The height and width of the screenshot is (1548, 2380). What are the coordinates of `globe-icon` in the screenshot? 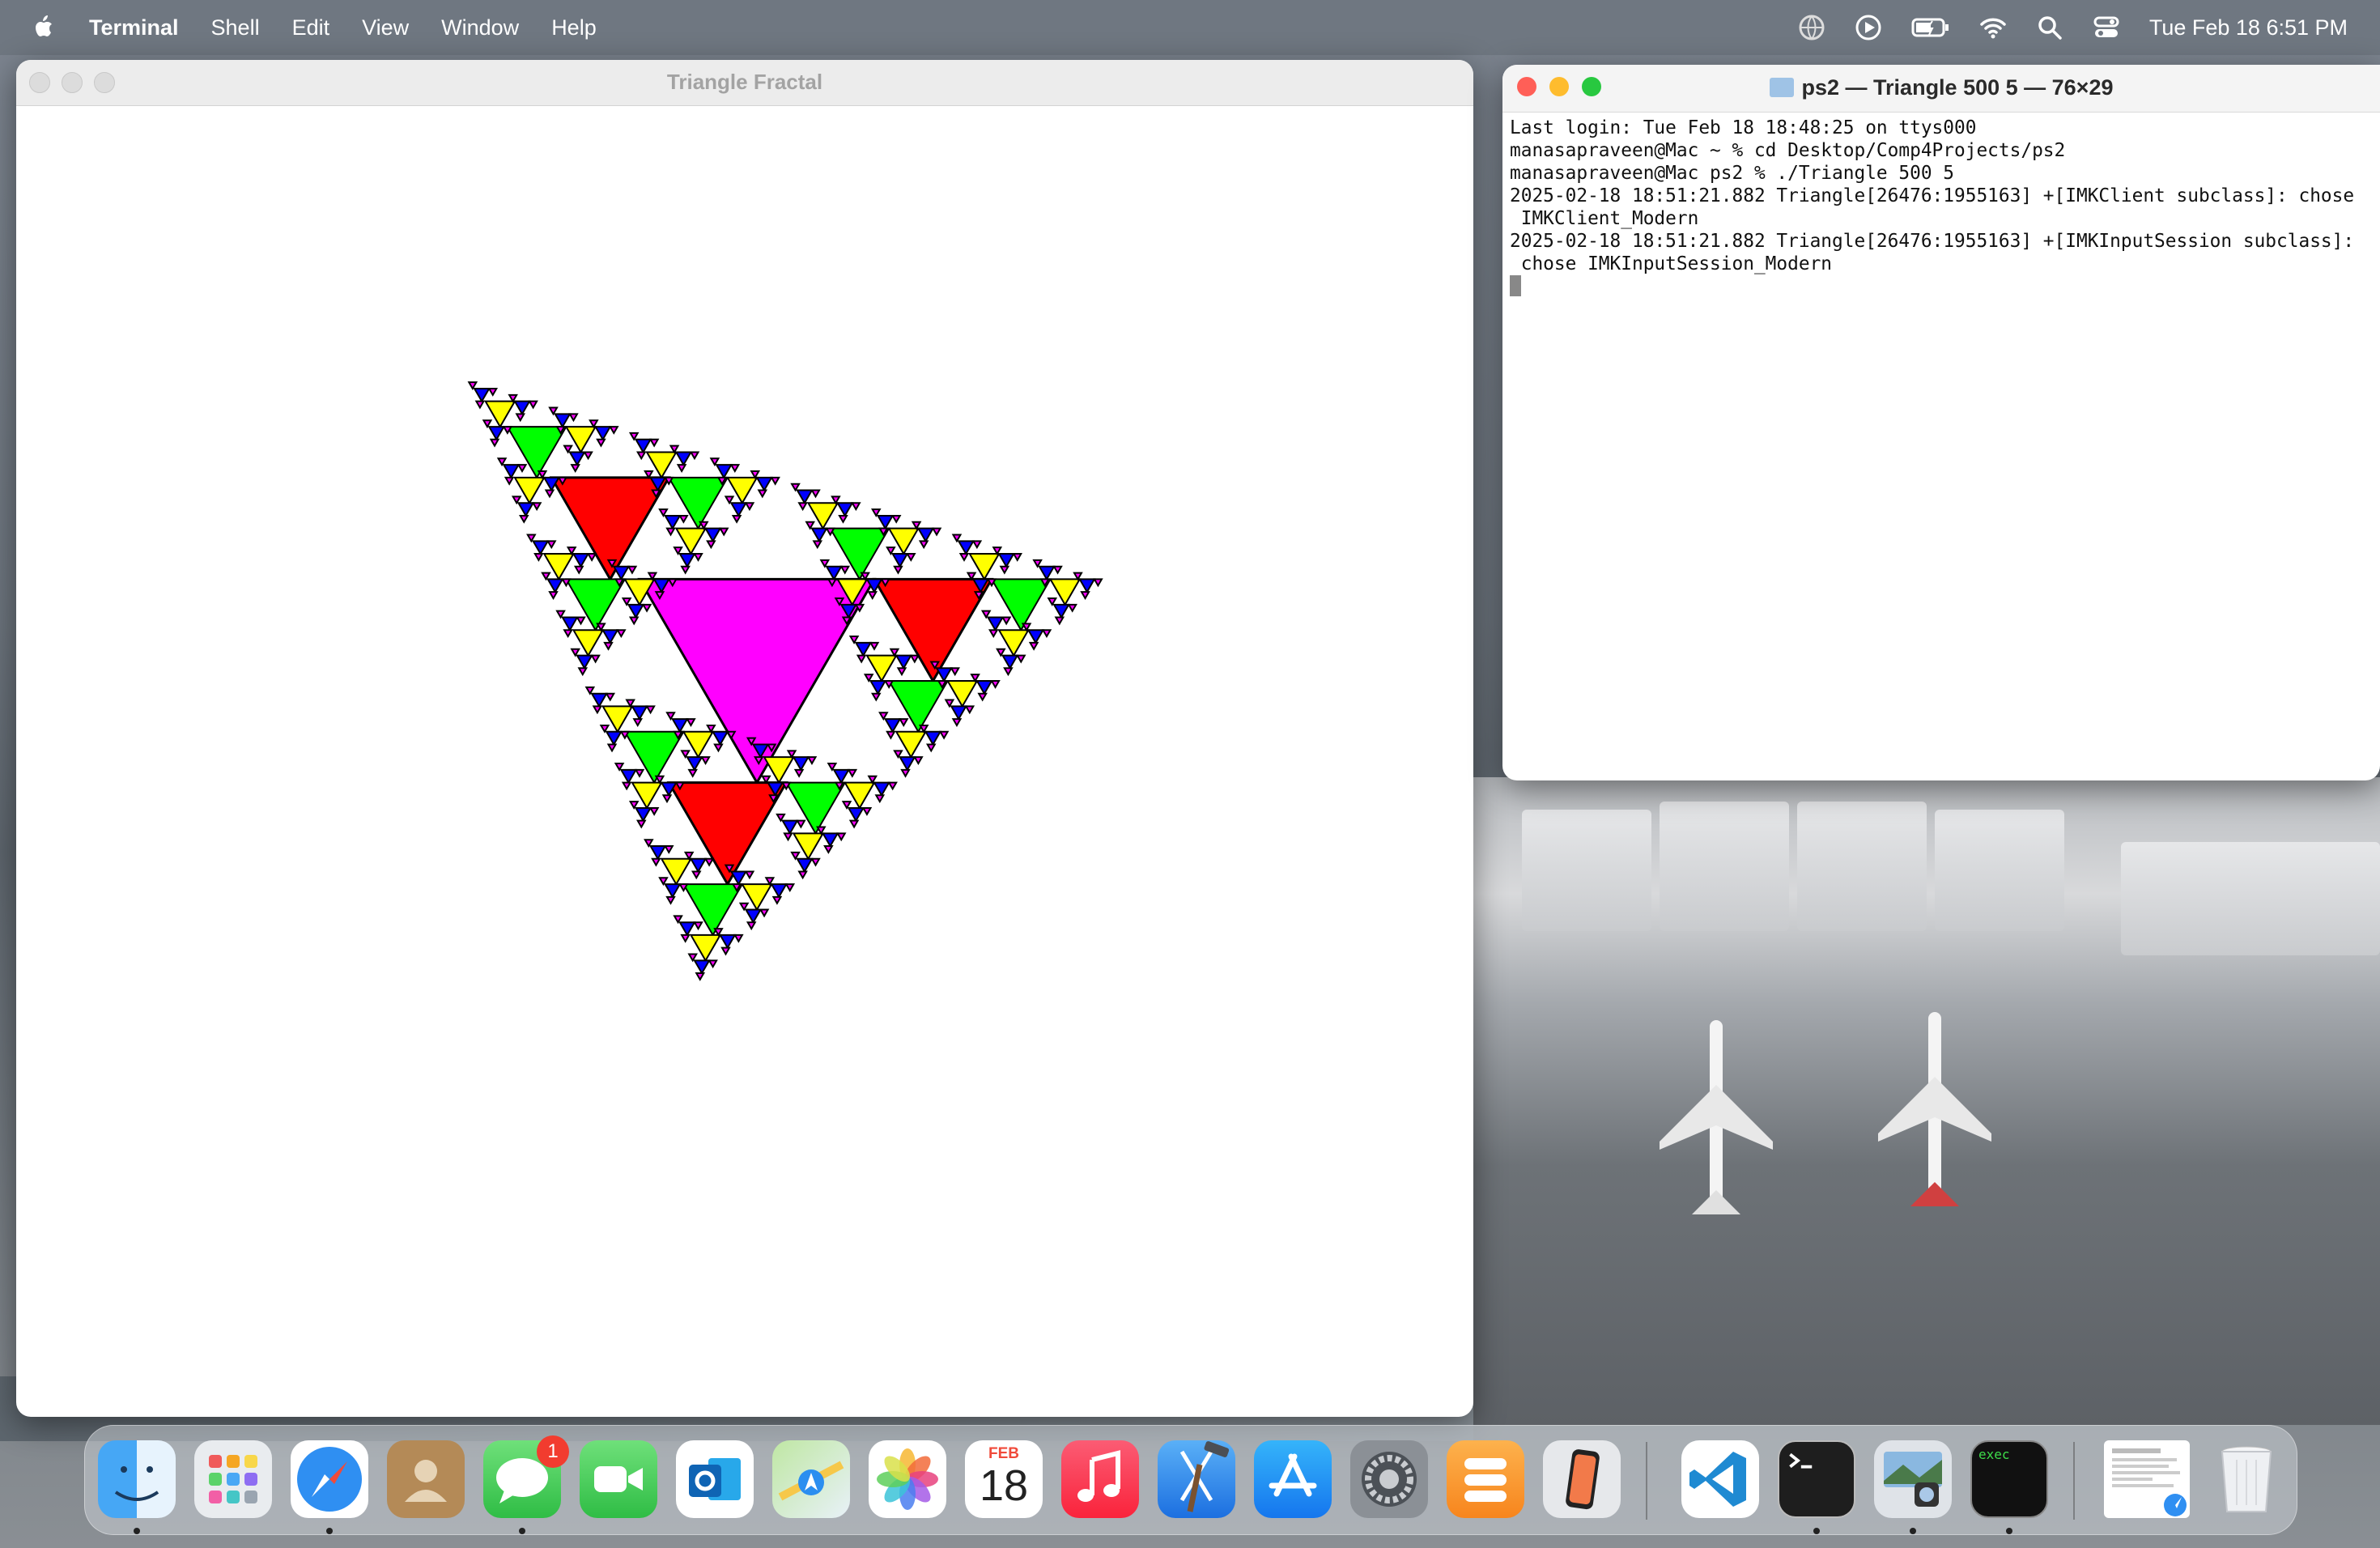 It's located at (1812, 27).